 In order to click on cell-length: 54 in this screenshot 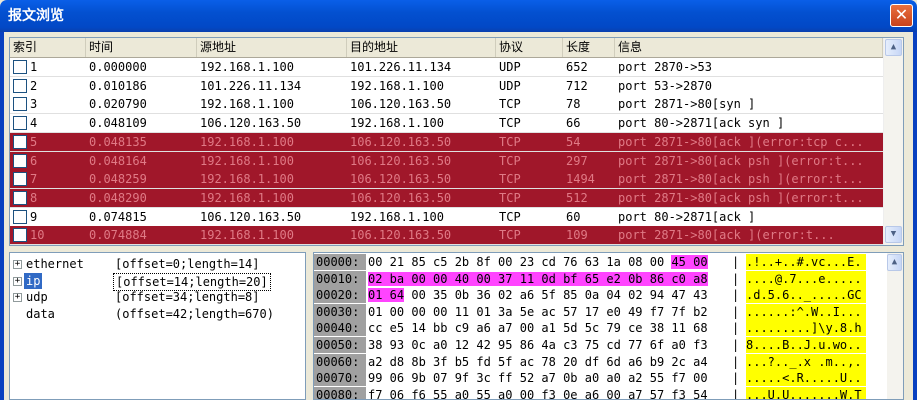, I will do `click(573, 141)`.